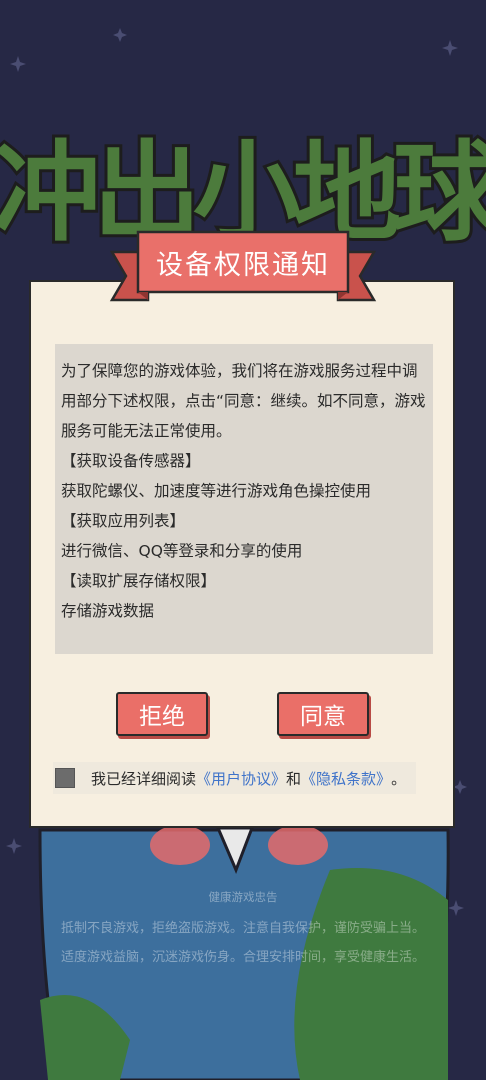 This screenshot has height=1080, width=486. What do you see at coordinates (139, 581) in the screenshot?
I see `permission-heading-storage: 【读取扩展存储权限】` at bounding box center [139, 581].